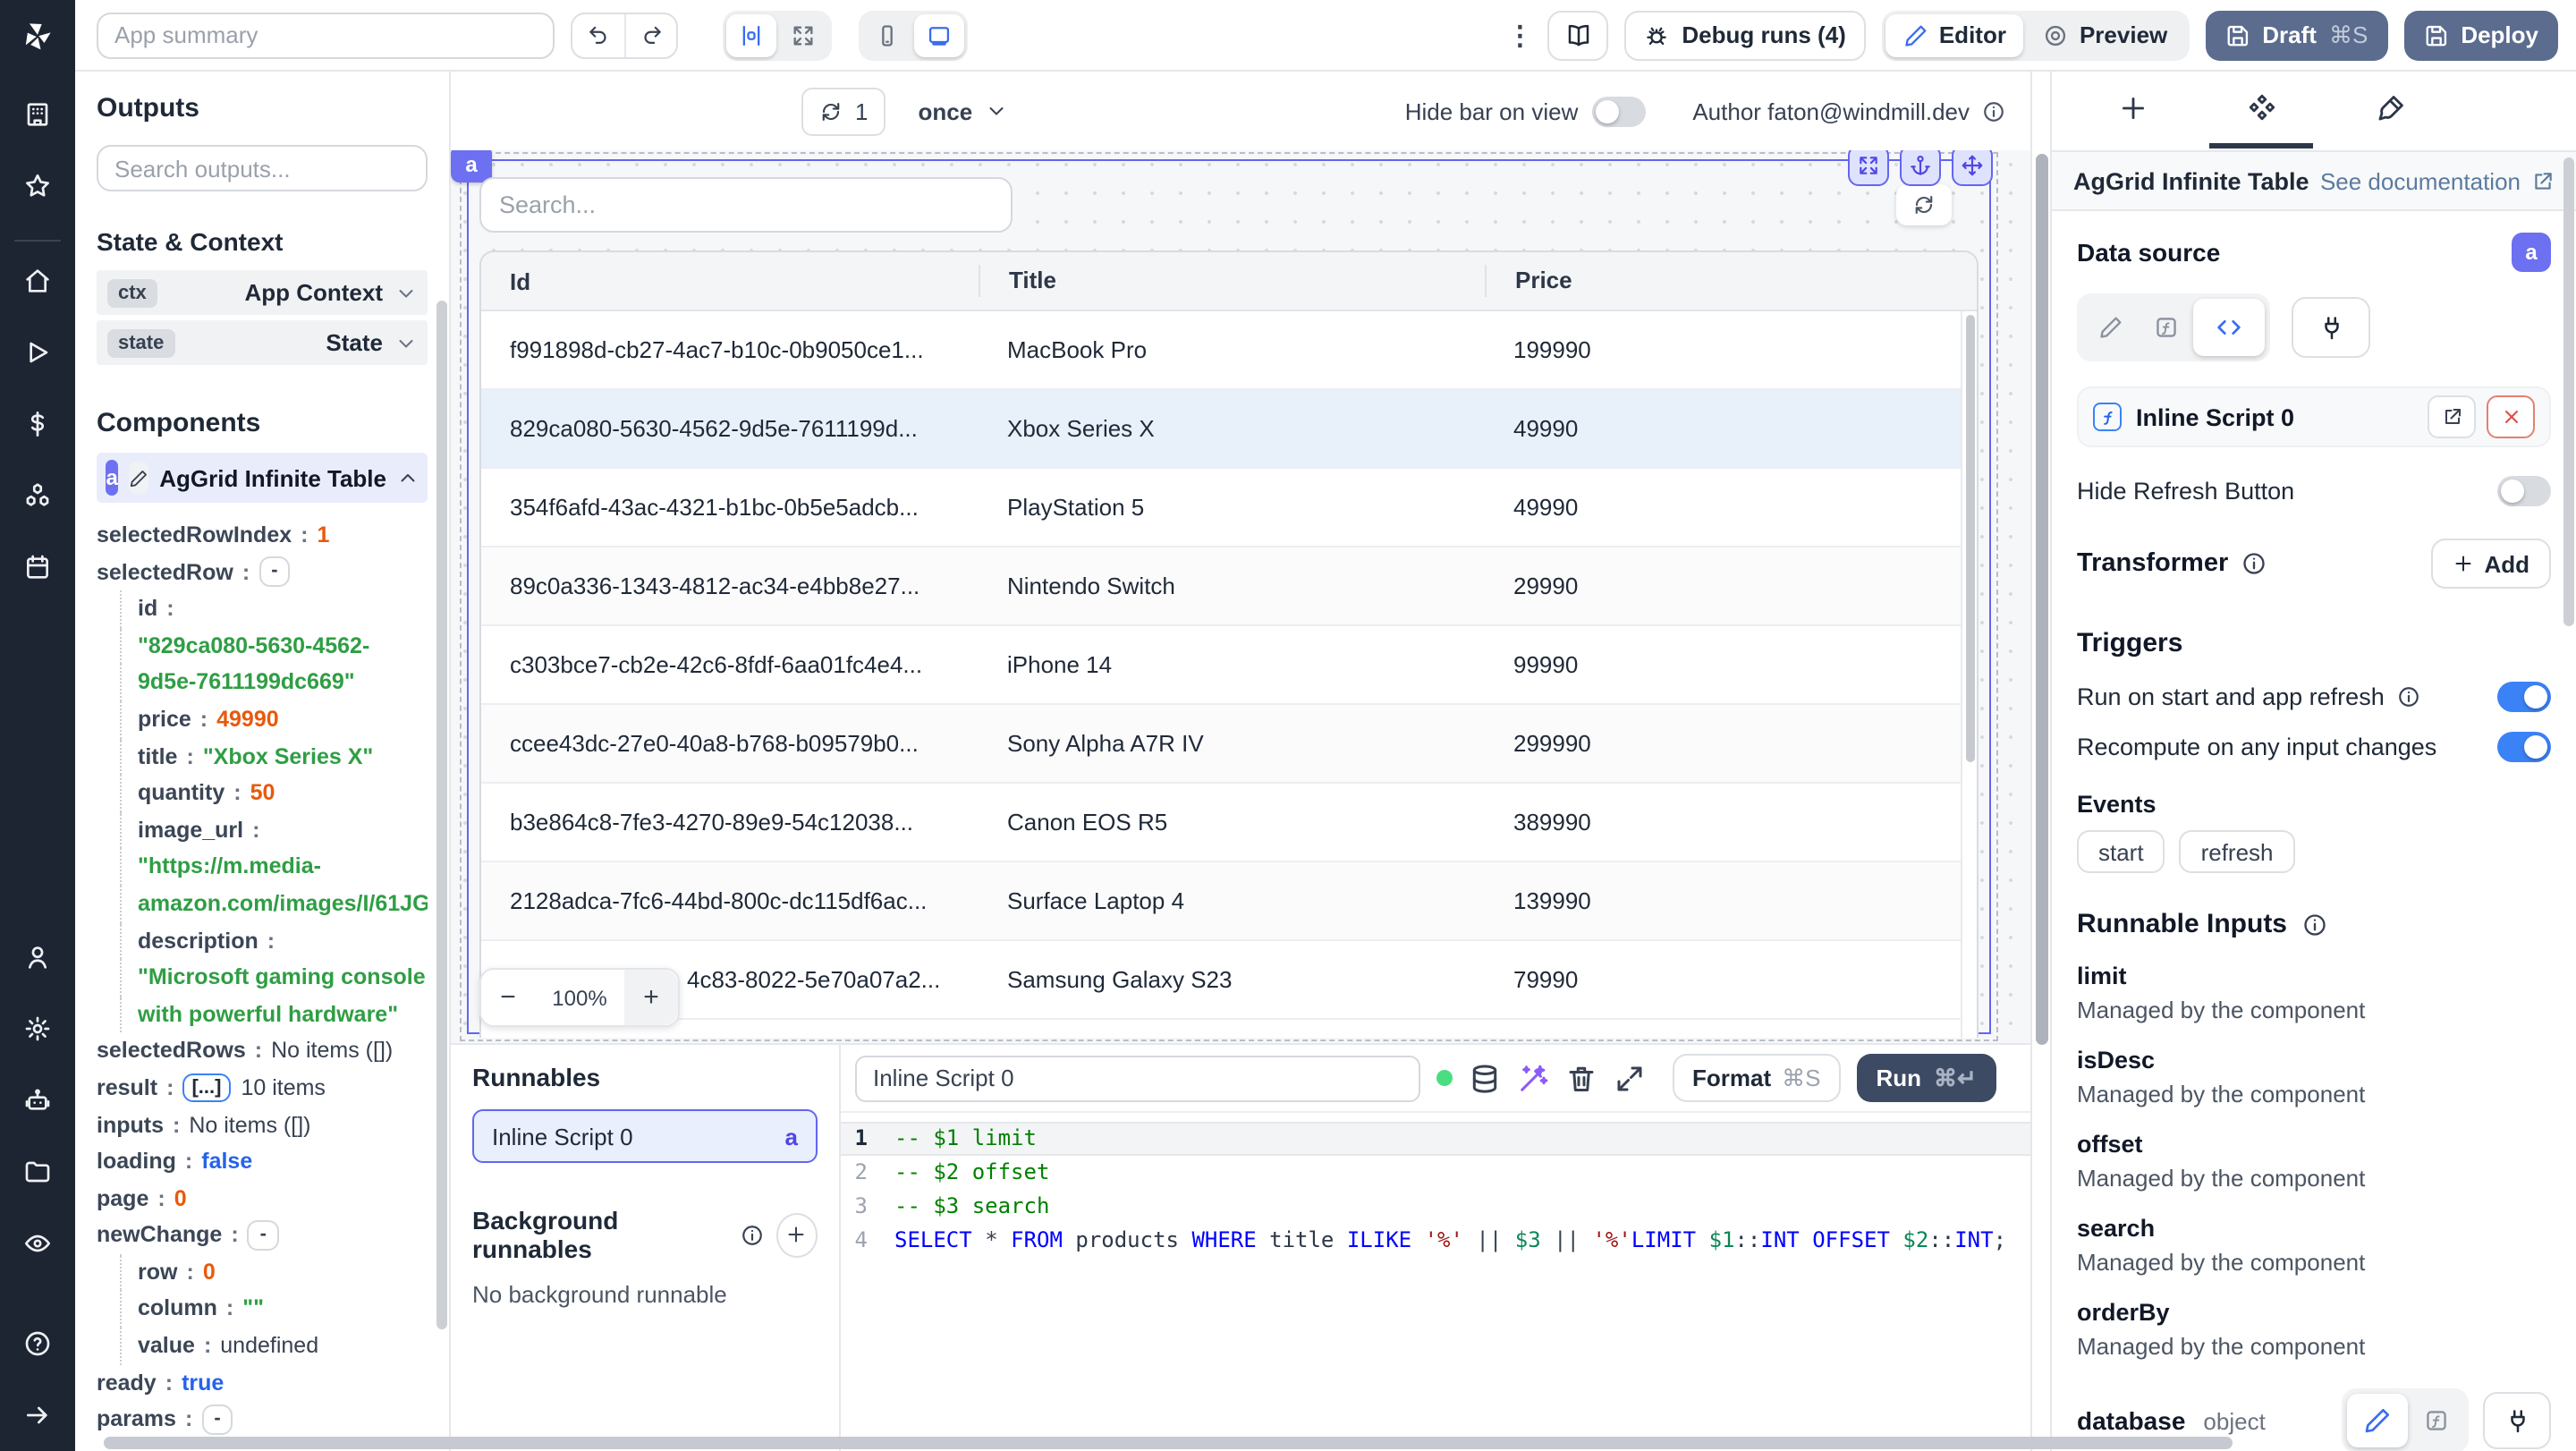 Image resolution: width=2576 pixels, height=1451 pixels. I want to click on edit-component-id-button, so click(139, 478).